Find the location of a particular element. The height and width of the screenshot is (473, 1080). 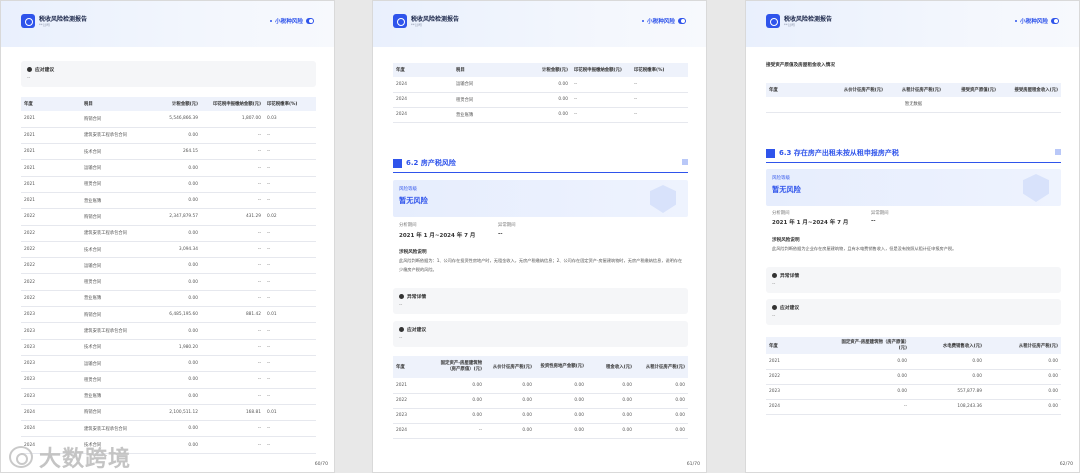

table-cell: 6,485,195.60 is located at coordinates (173, 315).